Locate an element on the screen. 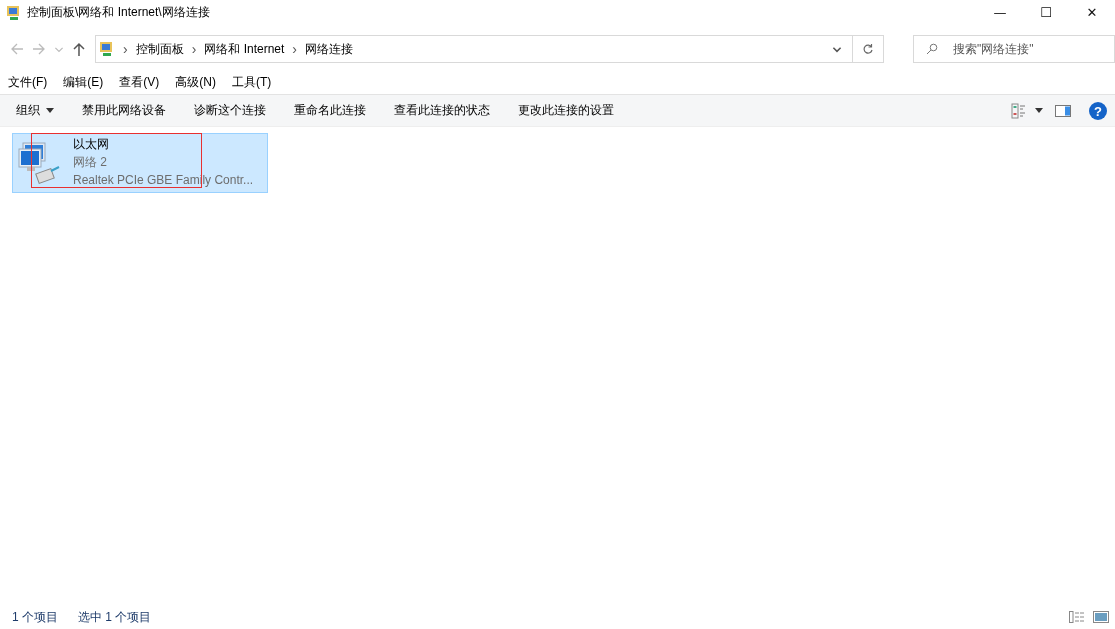 Image resolution: width=1115 pixels, height=629 pixels. status-text: 1 个项目 is located at coordinates (35, 617).